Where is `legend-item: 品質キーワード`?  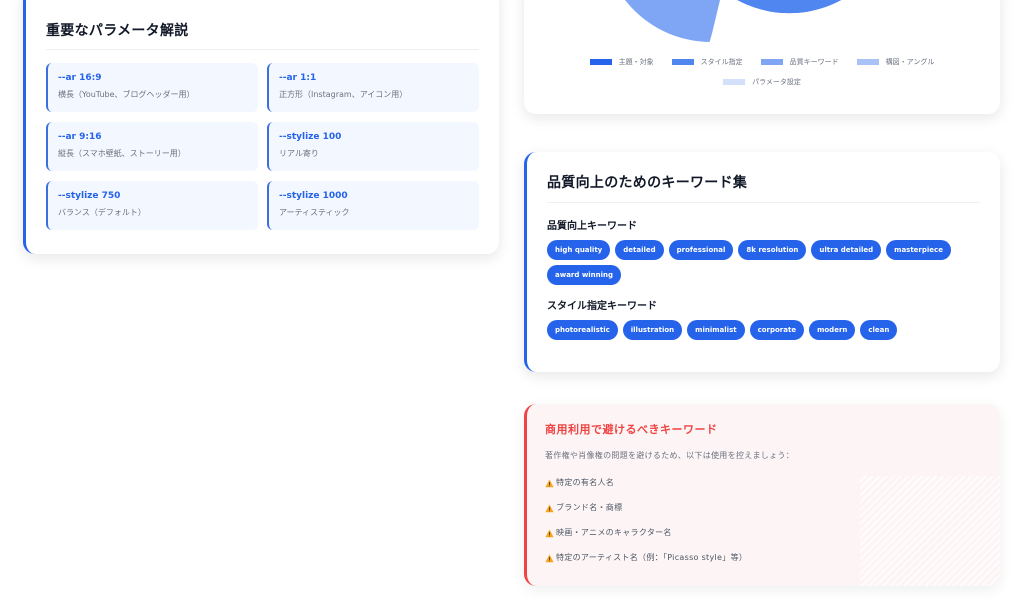 legend-item: 品質キーワード is located at coordinates (799, 61).